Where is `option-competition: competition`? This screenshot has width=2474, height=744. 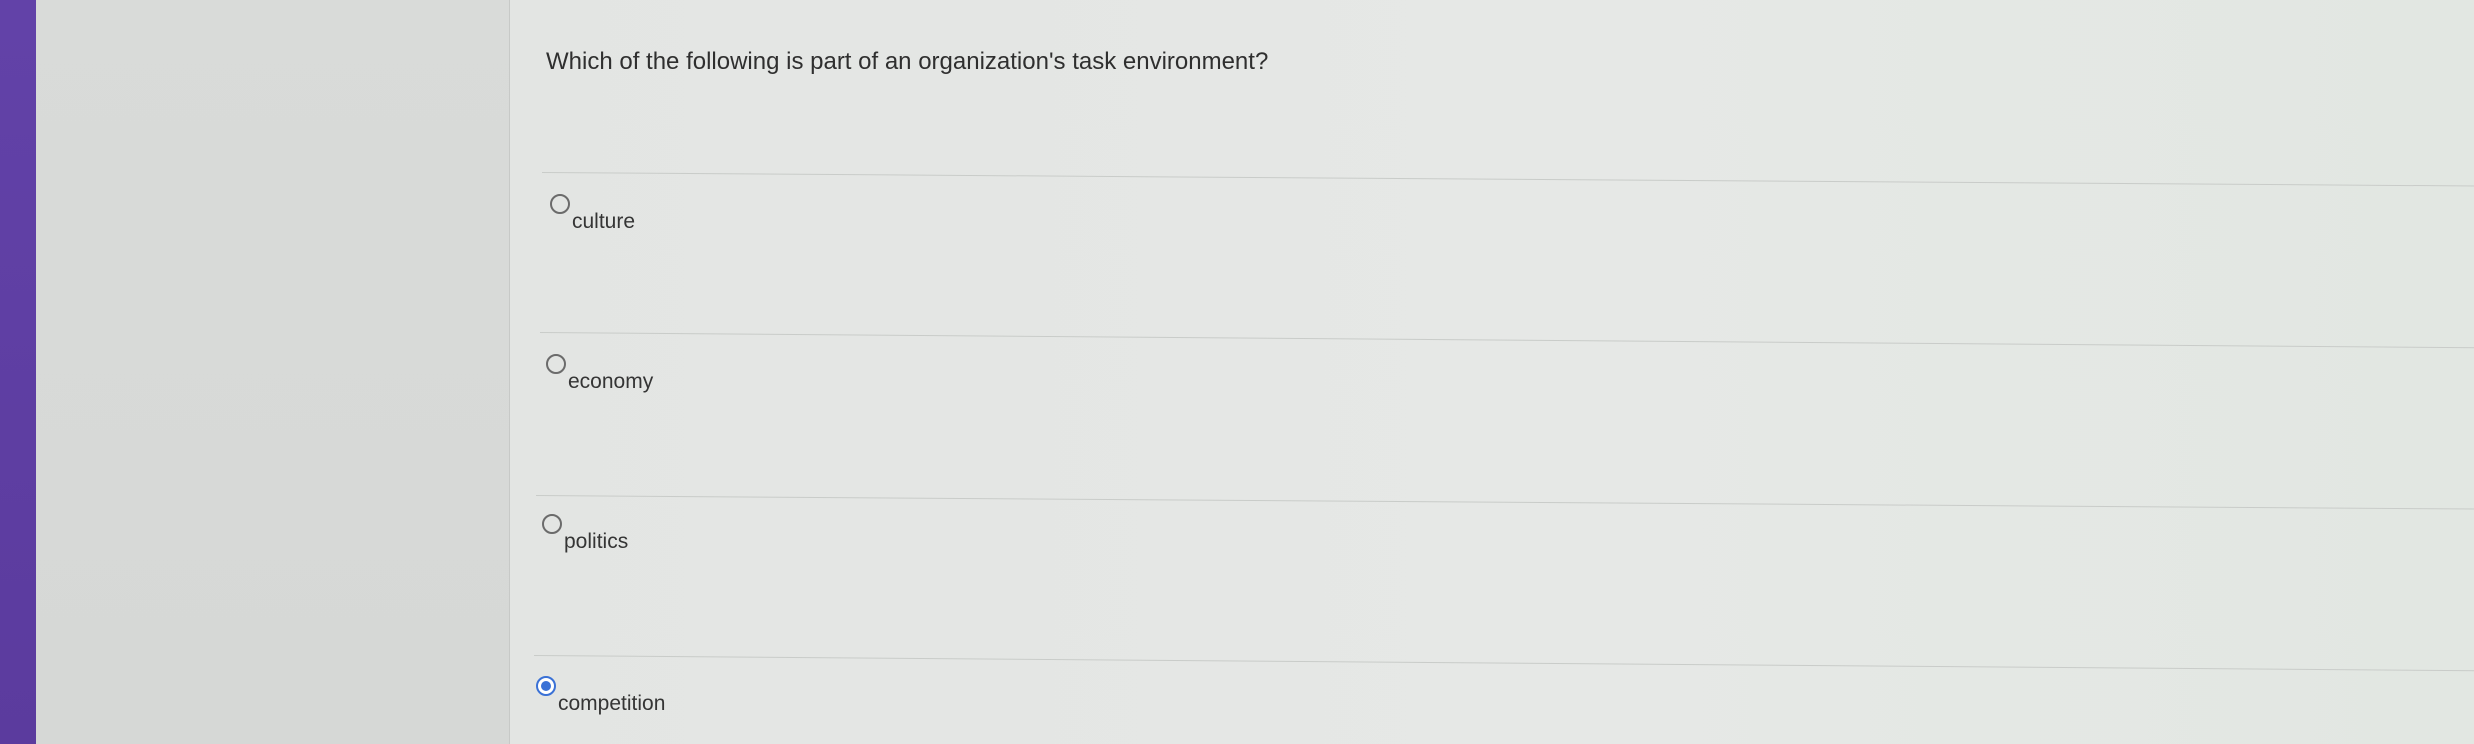
option-competition: competition is located at coordinates (636, 701).